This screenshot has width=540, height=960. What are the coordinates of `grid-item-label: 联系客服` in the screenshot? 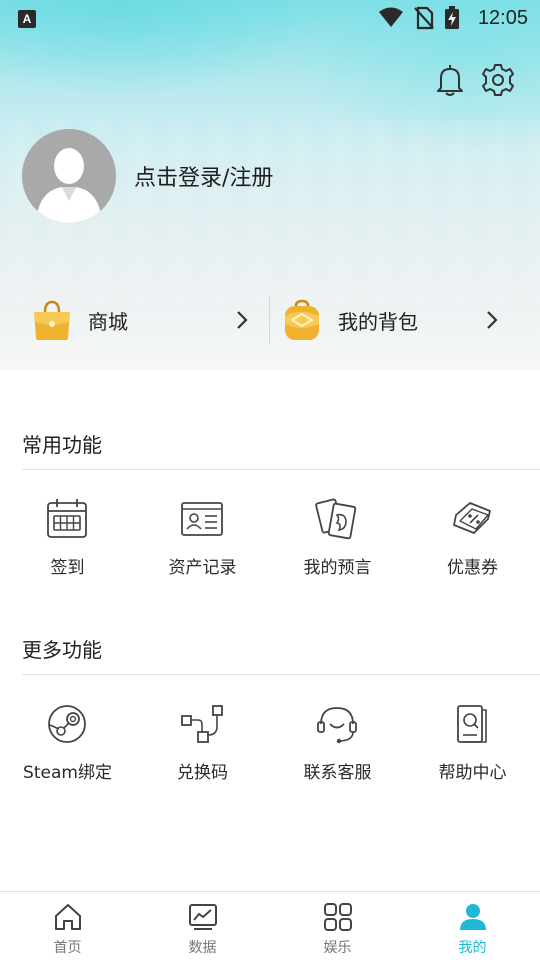 It's located at (337, 773).